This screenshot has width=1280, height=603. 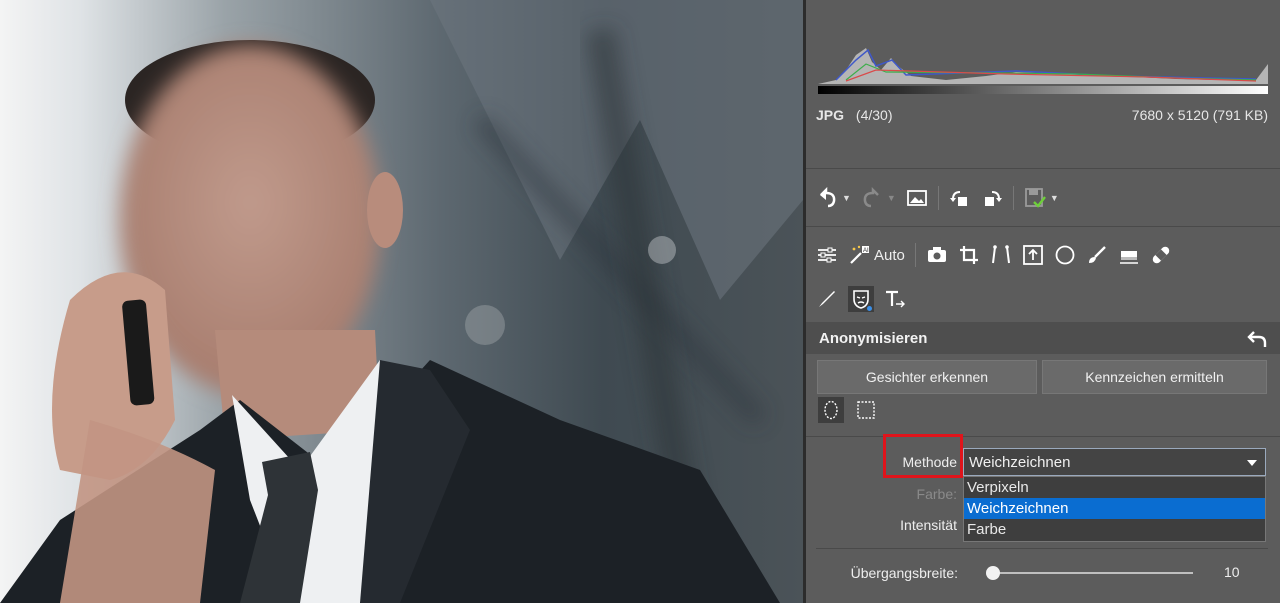 What do you see at coordinates (827, 255) in the screenshot?
I see `adjustments-icon` at bounding box center [827, 255].